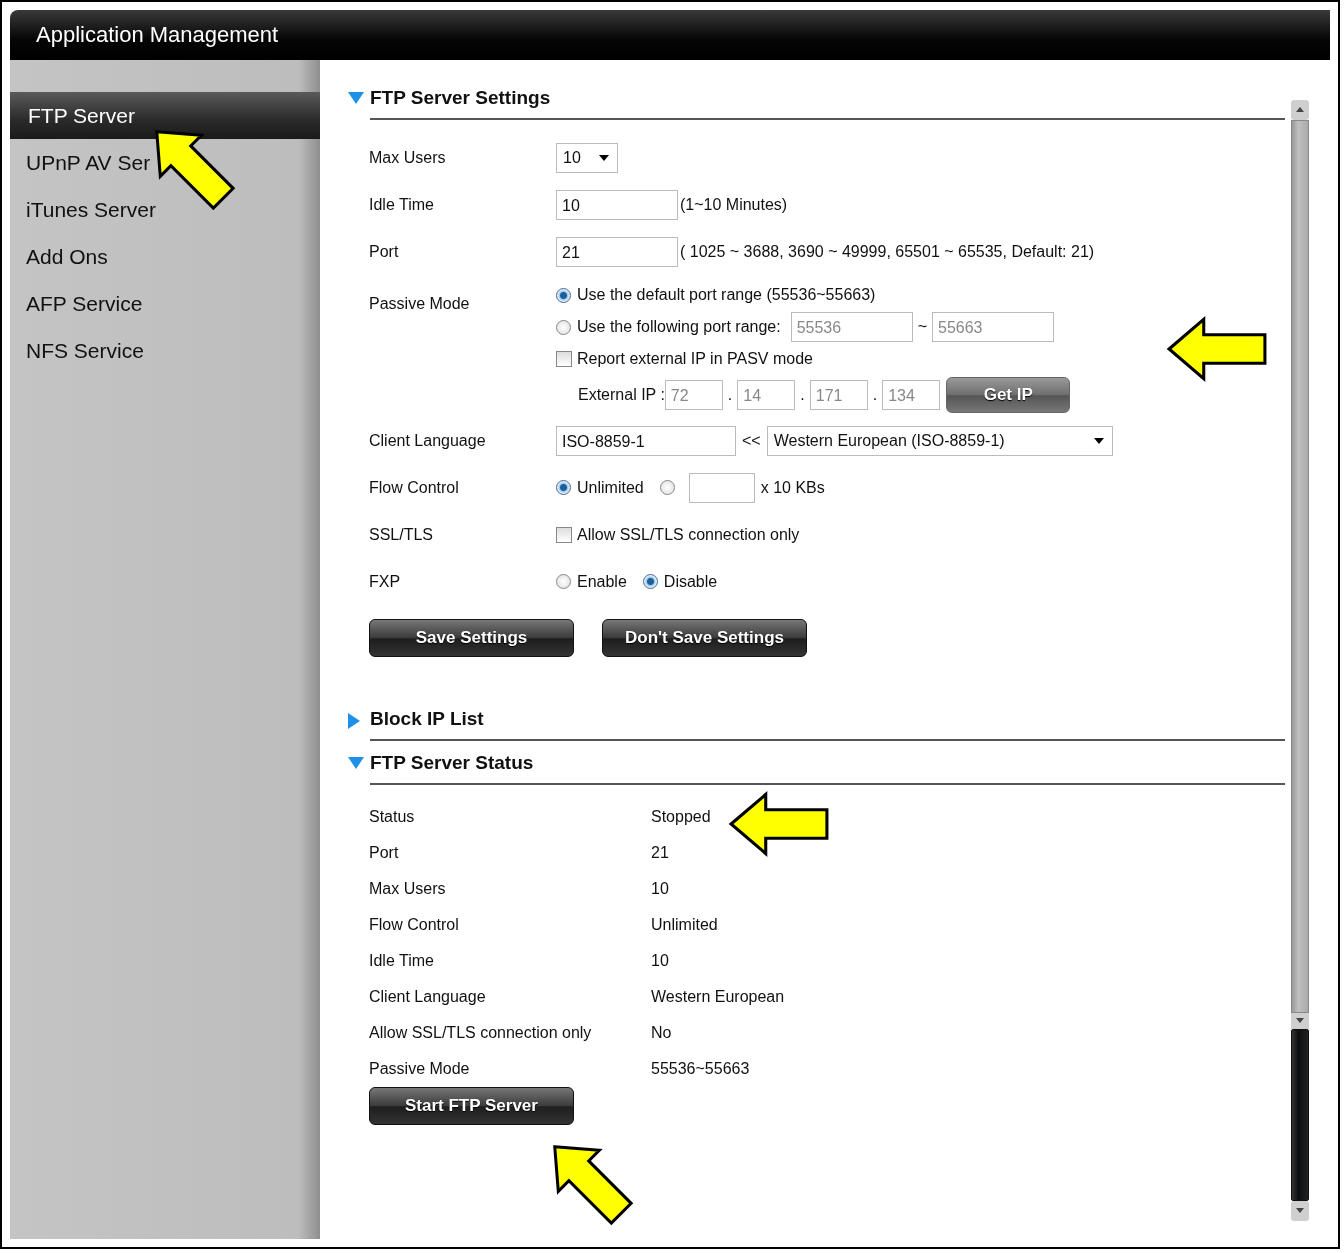 This screenshot has height=1253, width=1344. What do you see at coordinates (792, 487) in the screenshot?
I see `unit-label: x 10 KBs` at bounding box center [792, 487].